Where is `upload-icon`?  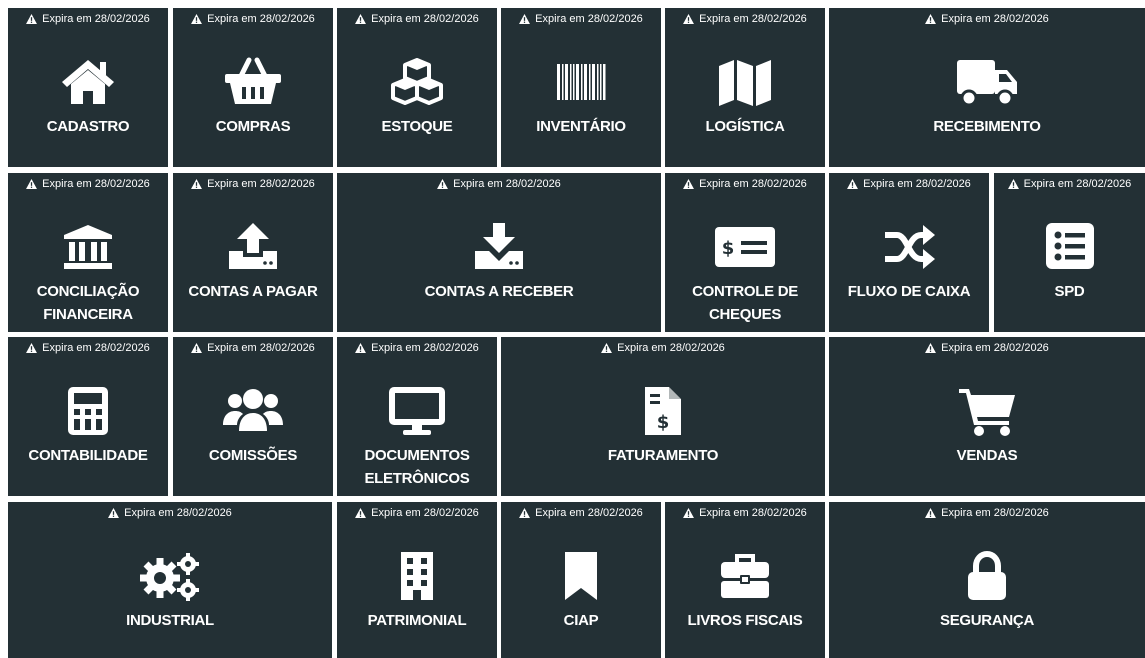
upload-icon is located at coordinates (253, 247).